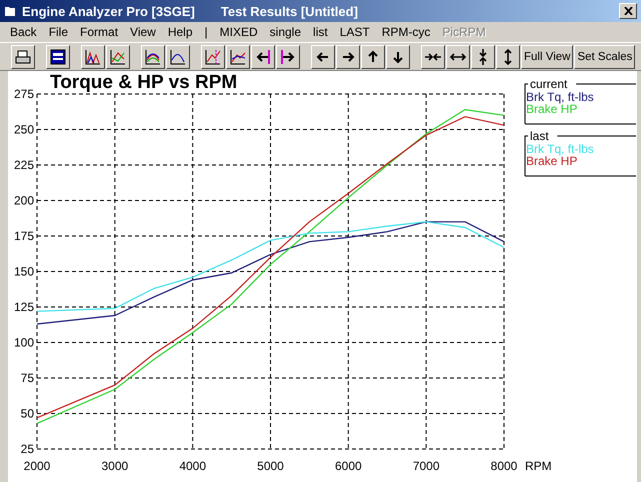  Describe the element at coordinates (24, 201) in the screenshot. I see `axis-tick-label: 200` at that location.